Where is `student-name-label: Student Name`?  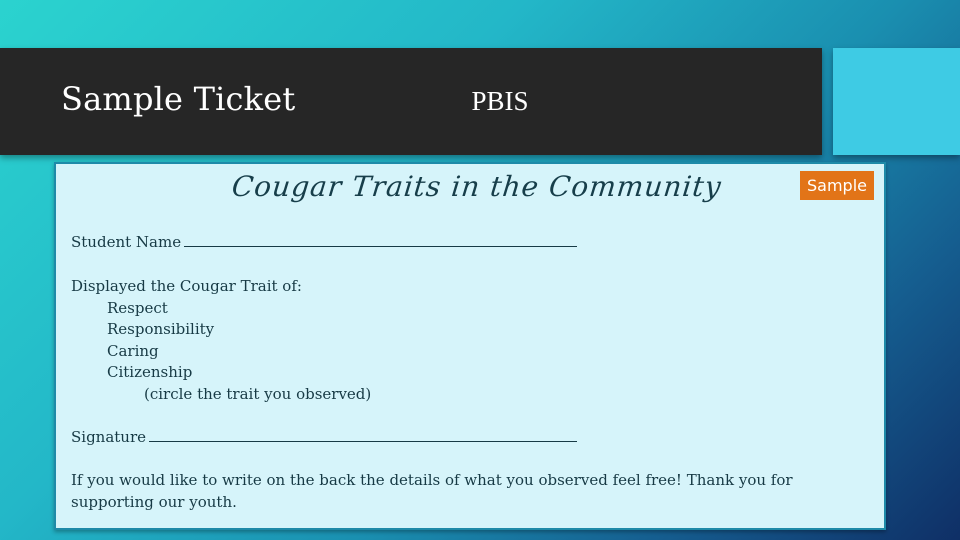 student-name-label: Student Name is located at coordinates (126, 242).